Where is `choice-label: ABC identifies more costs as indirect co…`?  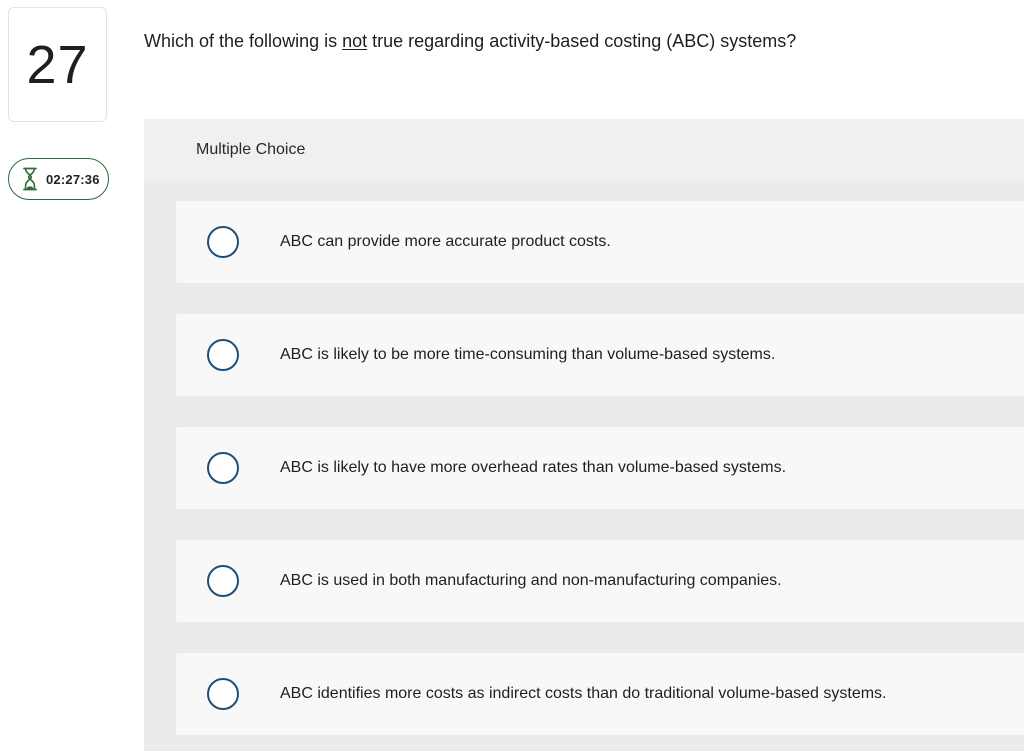 choice-label: ABC identifies more costs as indirect co… is located at coordinates (583, 693).